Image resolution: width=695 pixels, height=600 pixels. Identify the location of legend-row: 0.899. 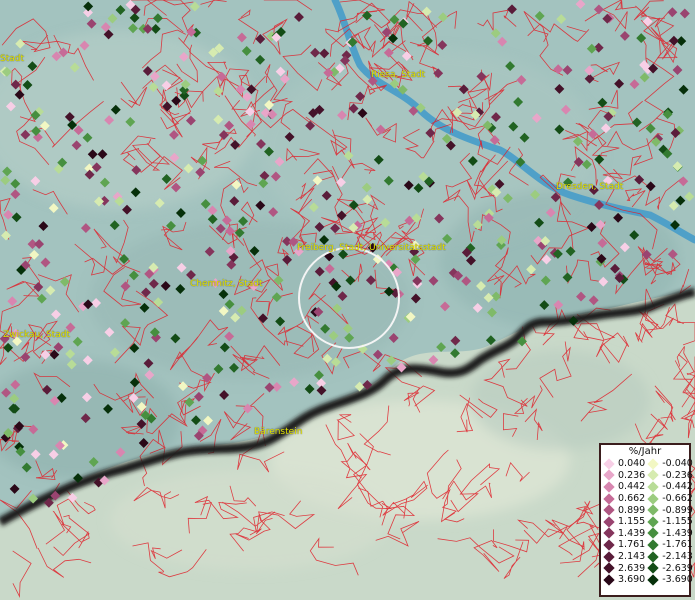
(623, 510).